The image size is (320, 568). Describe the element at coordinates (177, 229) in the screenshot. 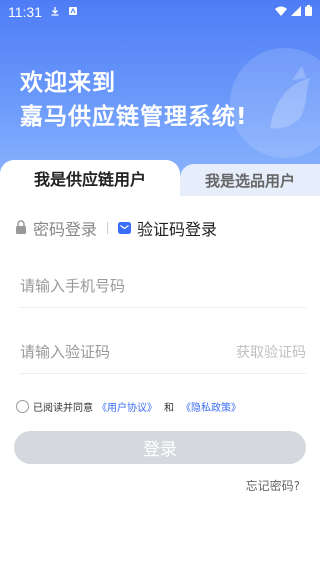

I see `sms-login-label: 验证码登录` at that location.